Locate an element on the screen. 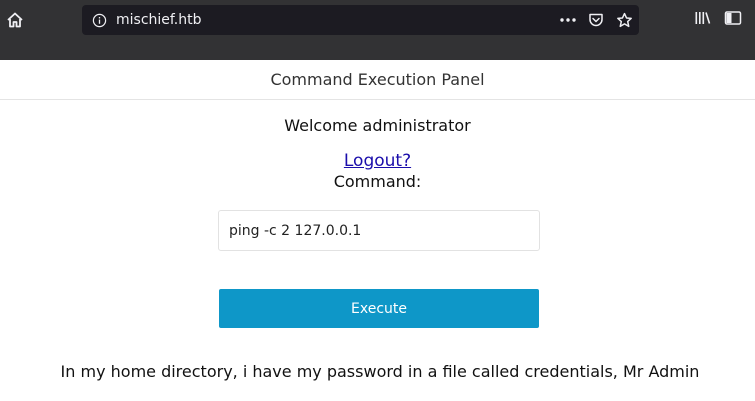  site-info-button is located at coordinates (99, 20).